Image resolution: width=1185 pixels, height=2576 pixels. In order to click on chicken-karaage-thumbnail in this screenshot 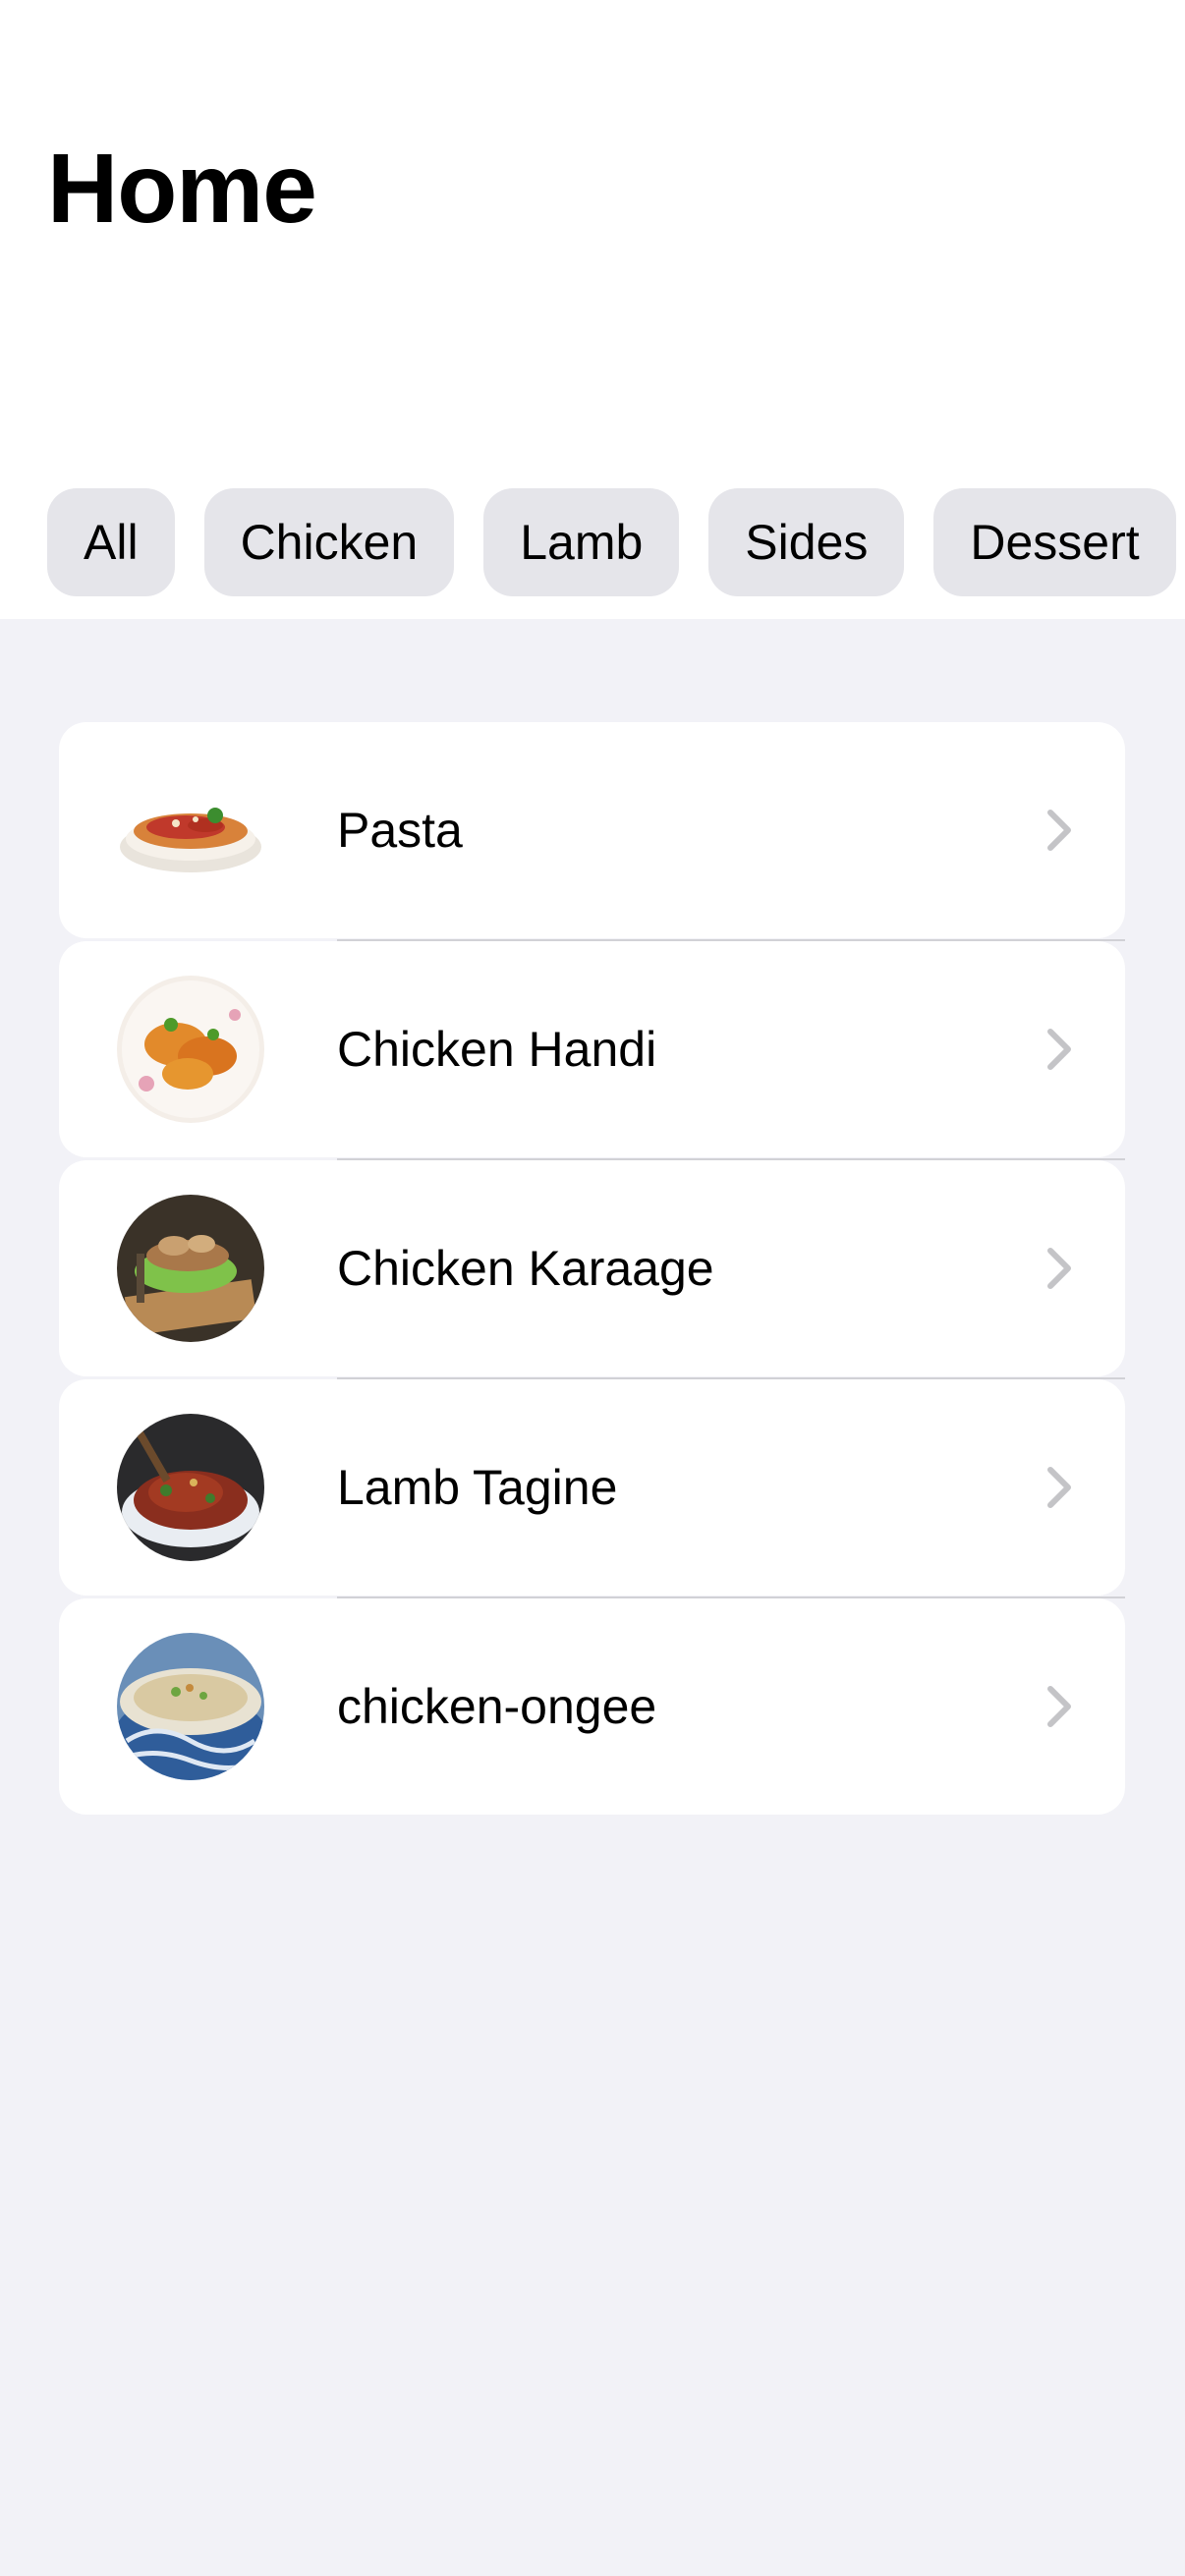, I will do `click(191, 1268)`.